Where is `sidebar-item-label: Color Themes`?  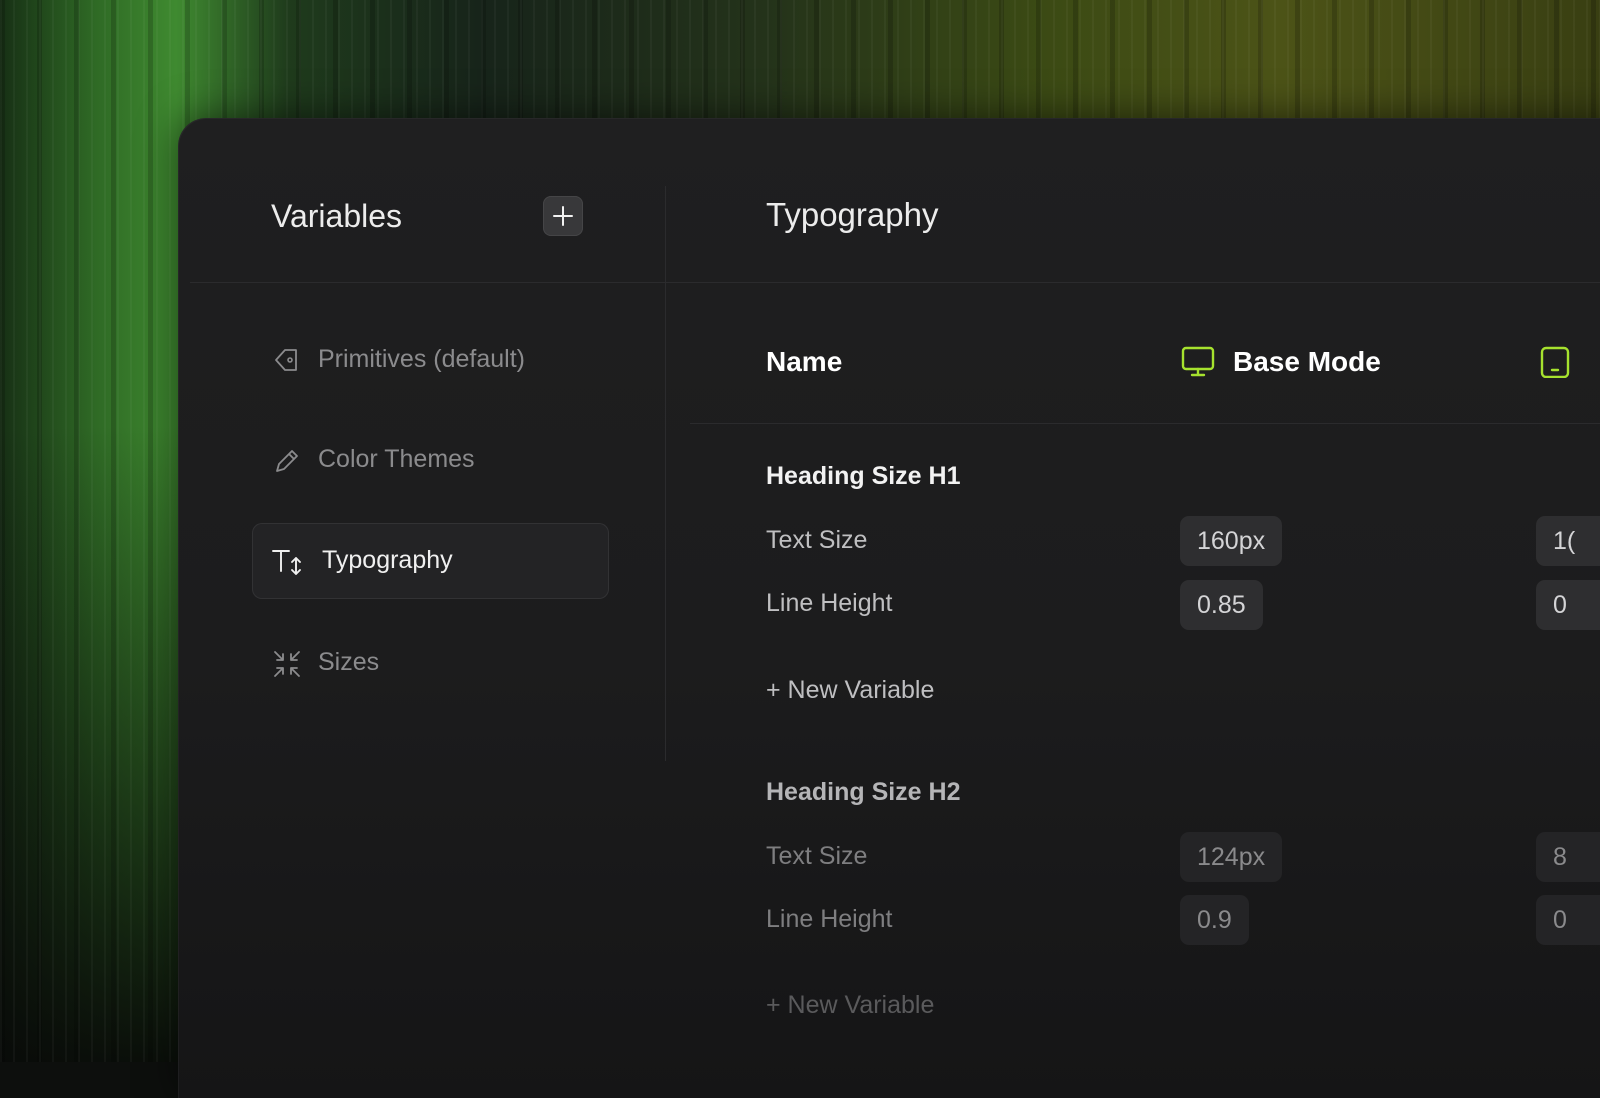 sidebar-item-label: Color Themes is located at coordinates (396, 459).